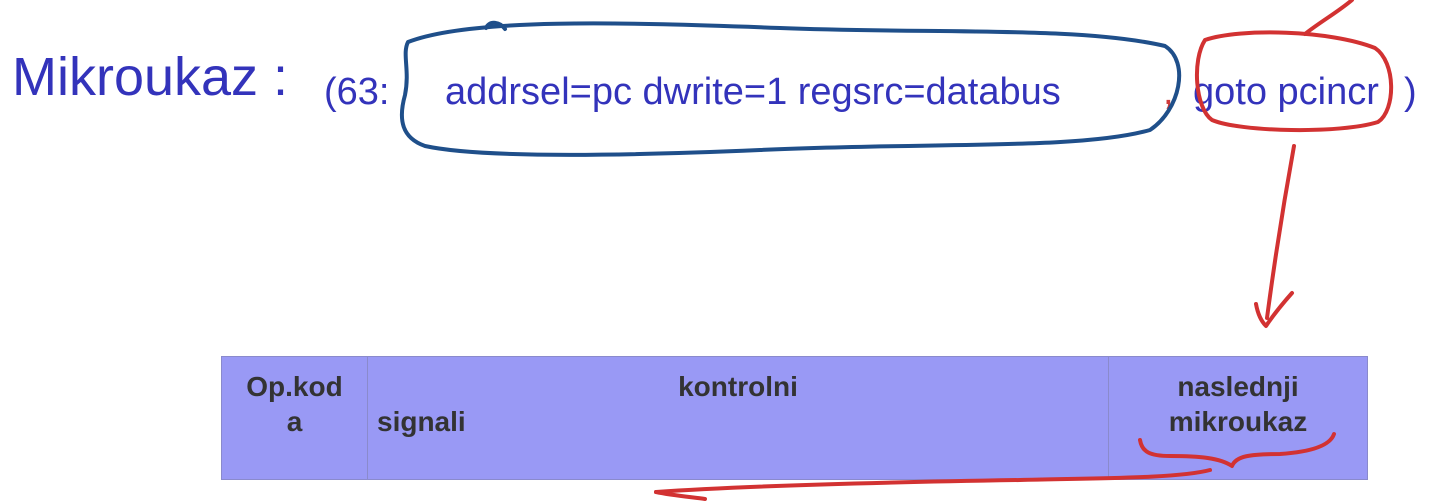 Image resolution: width=1430 pixels, height=502 pixels. What do you see at coordinates (294, 421) in the screenshot?
I see `opcode-field-line2: a` at bounding box center [294, 421].